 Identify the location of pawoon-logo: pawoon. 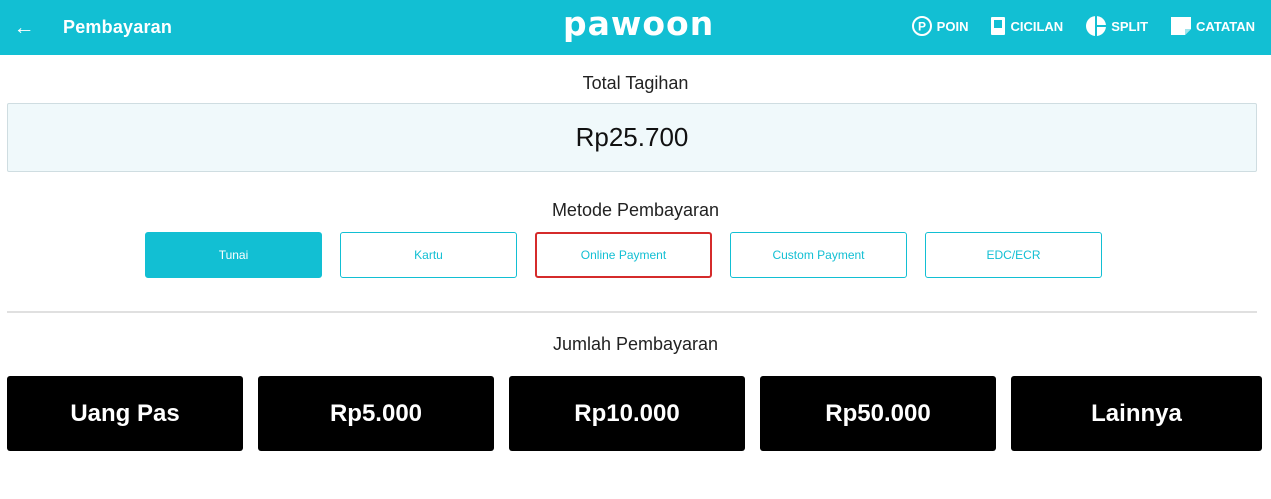
(639, 23).